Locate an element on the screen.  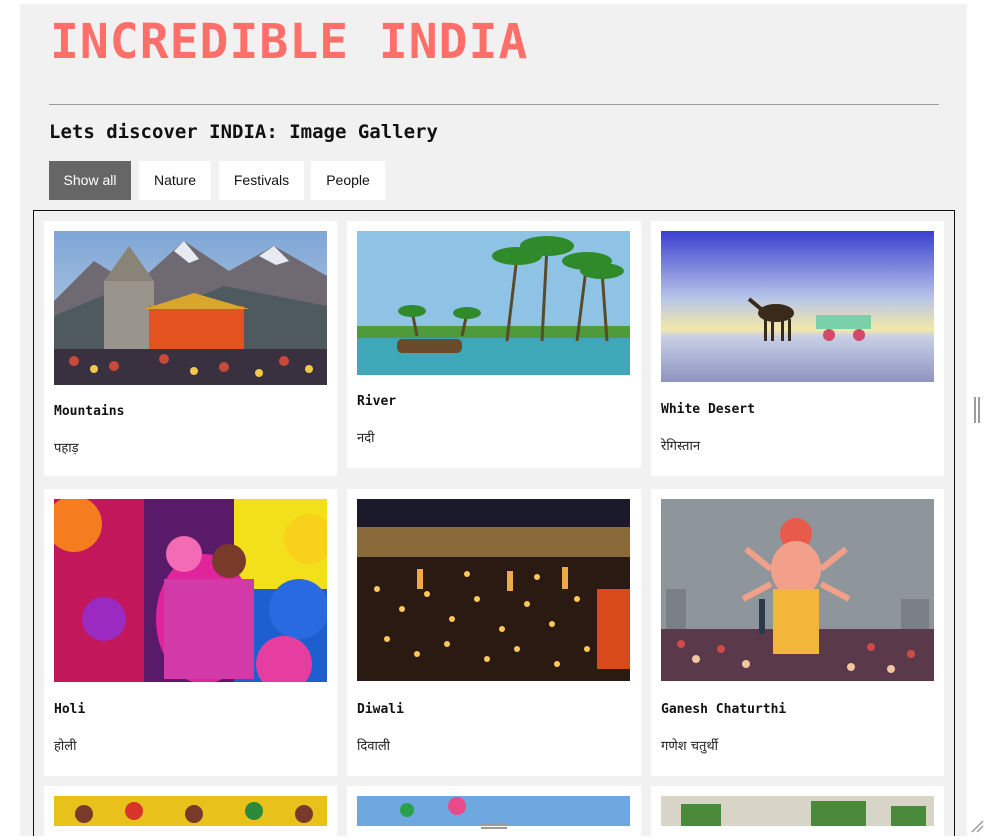
card-description: होली is located at coordinates (65, 746).